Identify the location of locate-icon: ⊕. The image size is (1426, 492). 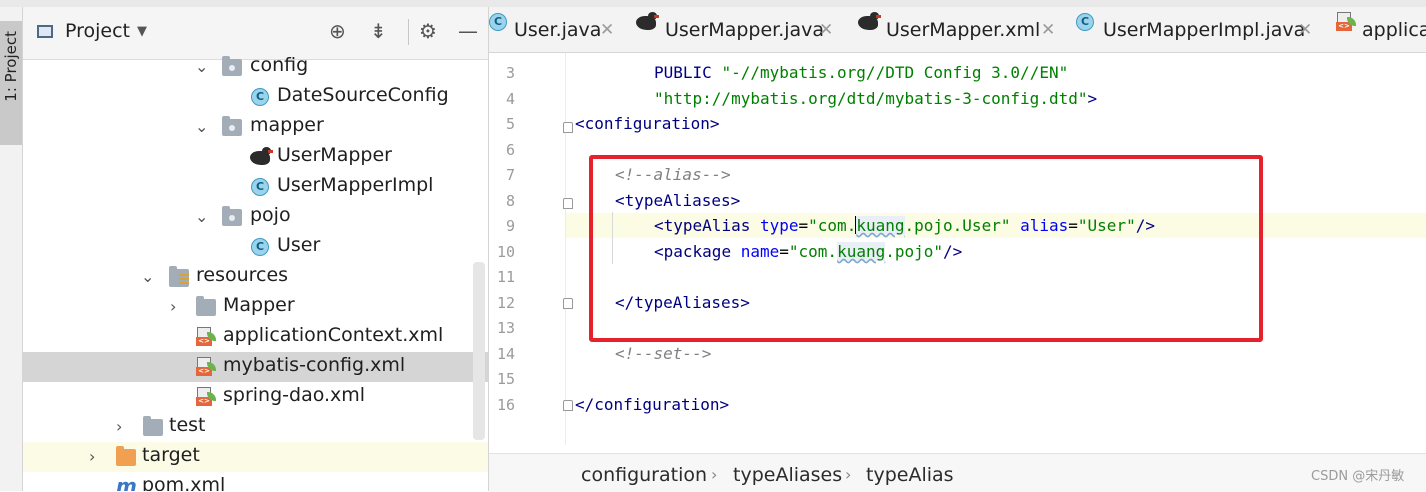
(337, 31).